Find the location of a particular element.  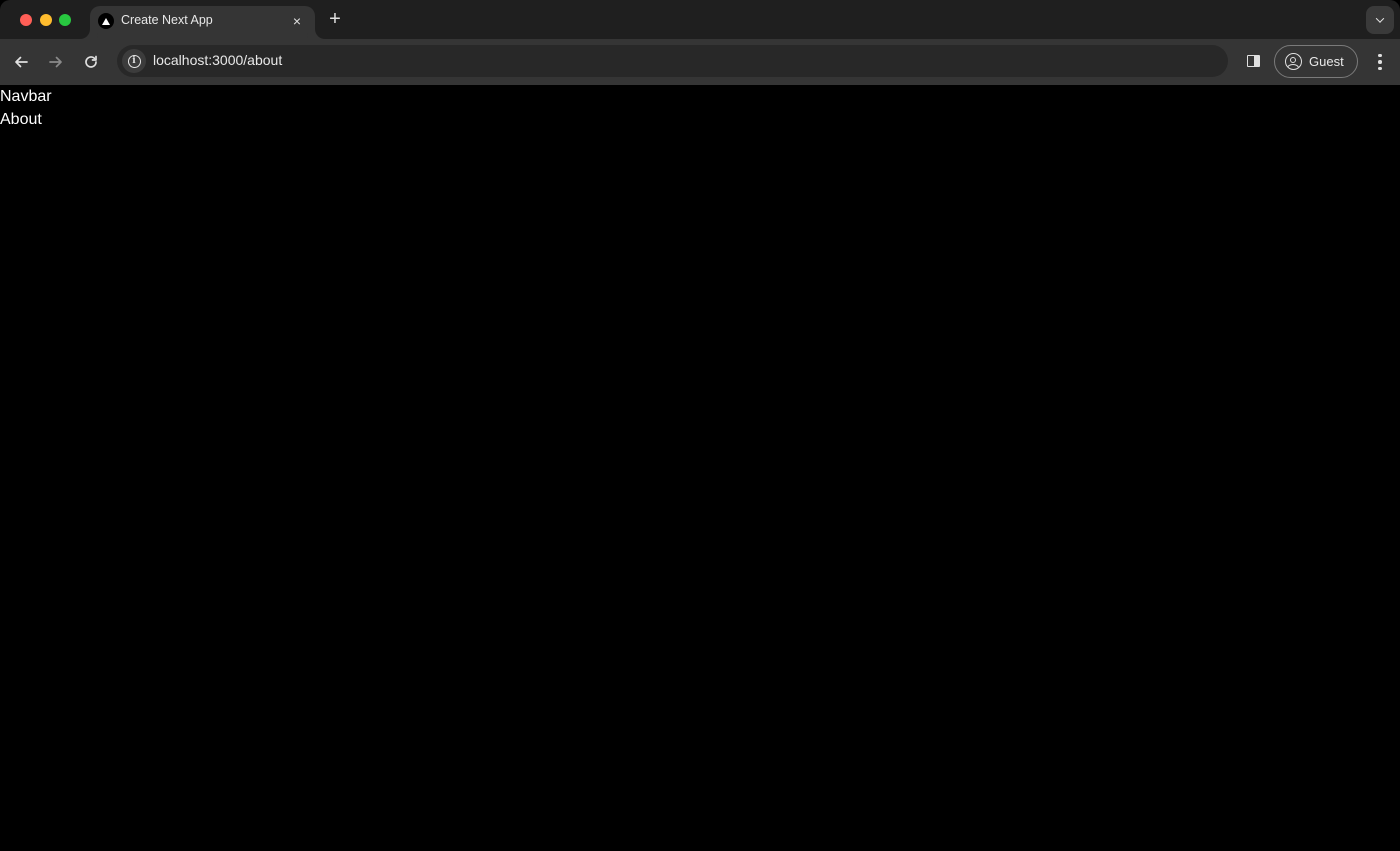

reload-icon is located at coordinates (91, 61).